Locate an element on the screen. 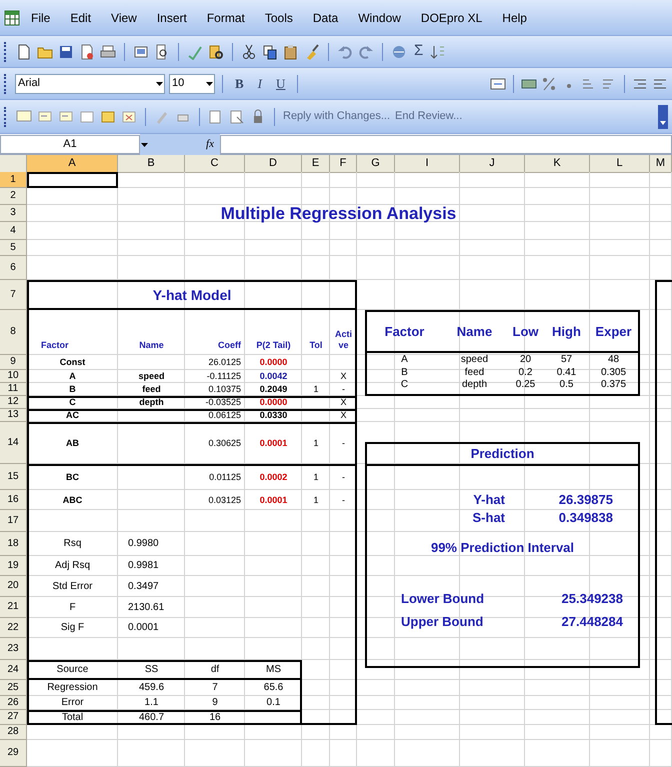 The width and height of the screenshot is (672, 767). column-header: D is located at coordinates (273, 163).